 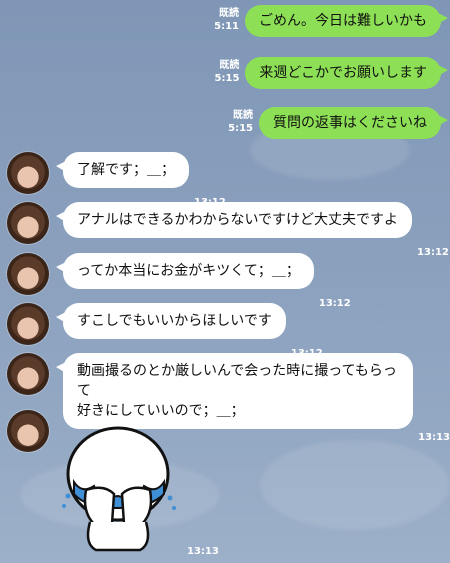 I want to click on received-bubble: アナルはできるかわからないですけど大丈夫ですよ, so click(x=234, y=220).